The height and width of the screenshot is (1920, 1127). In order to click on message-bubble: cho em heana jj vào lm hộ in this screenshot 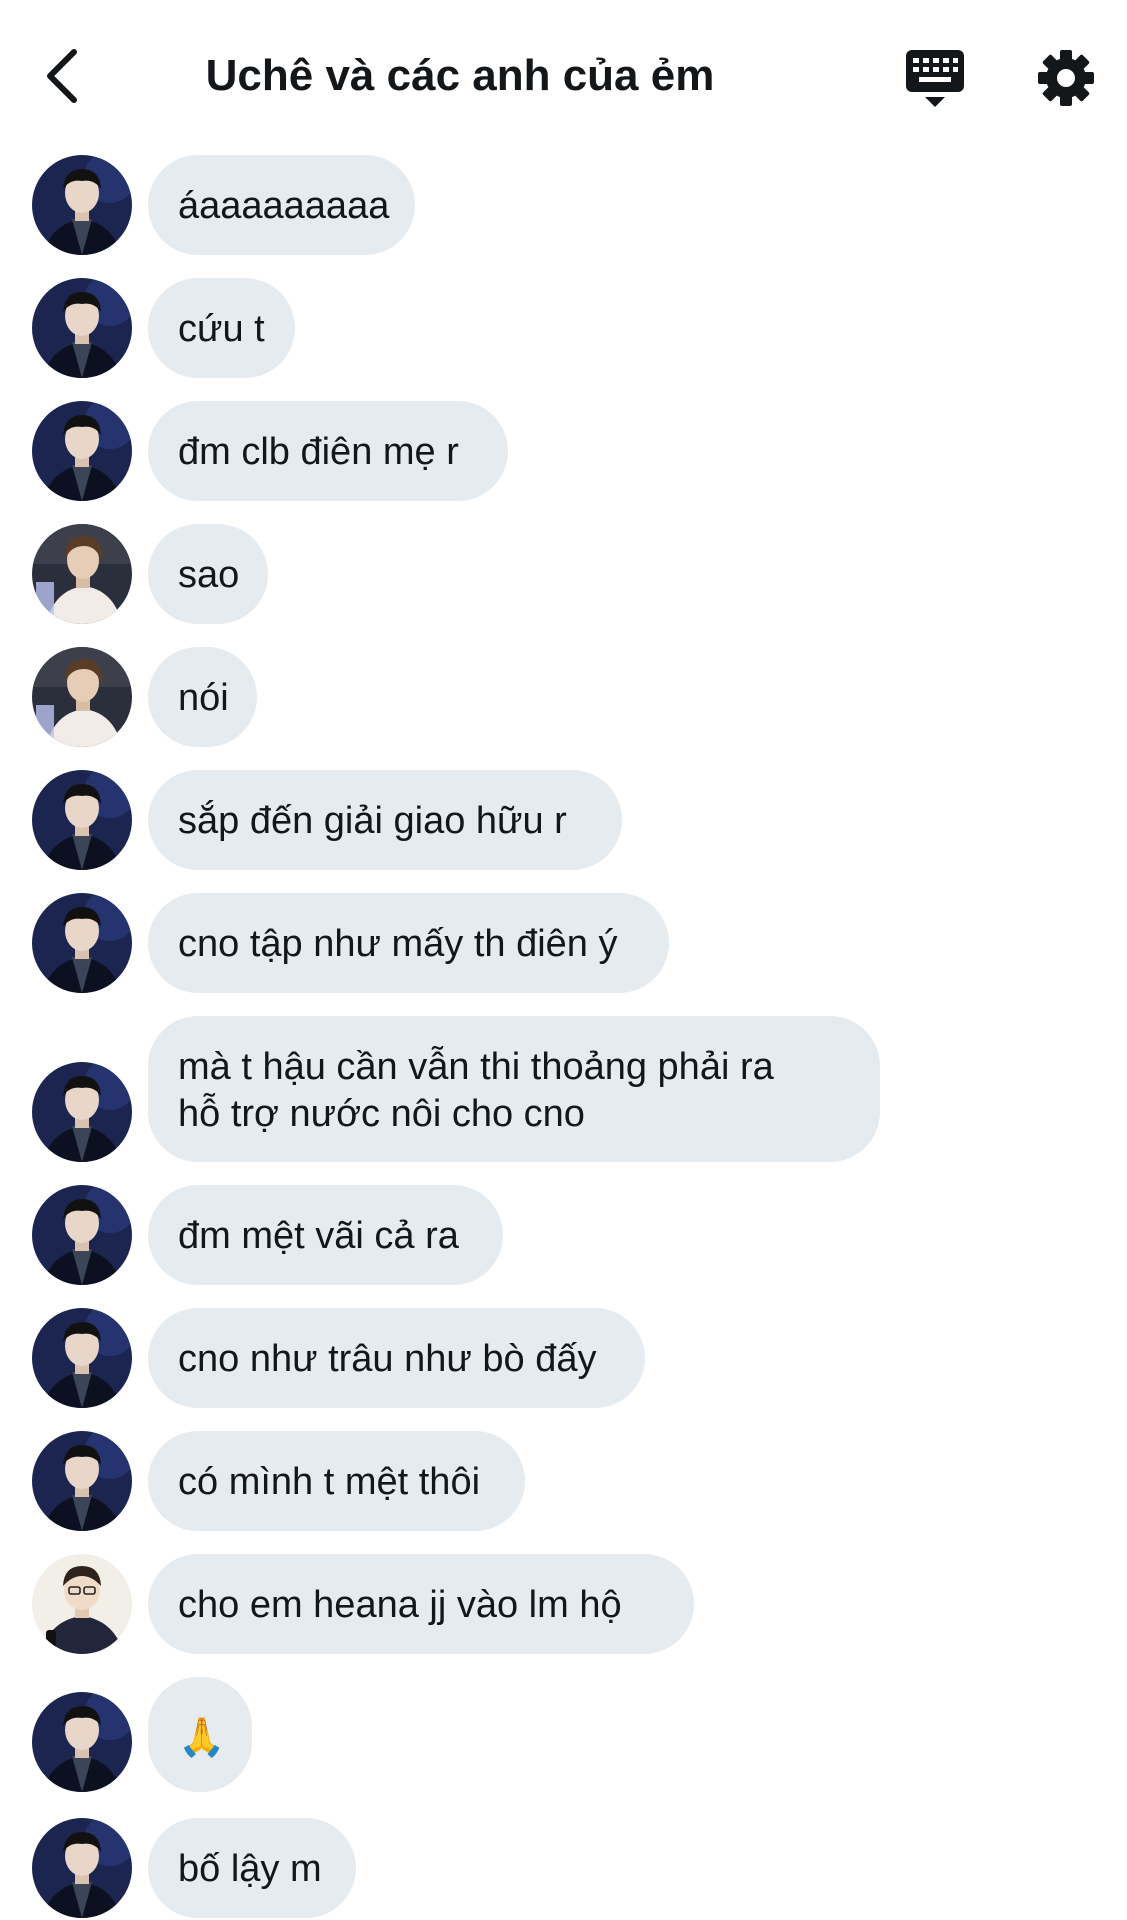, I will do `click(421, 1604)`.